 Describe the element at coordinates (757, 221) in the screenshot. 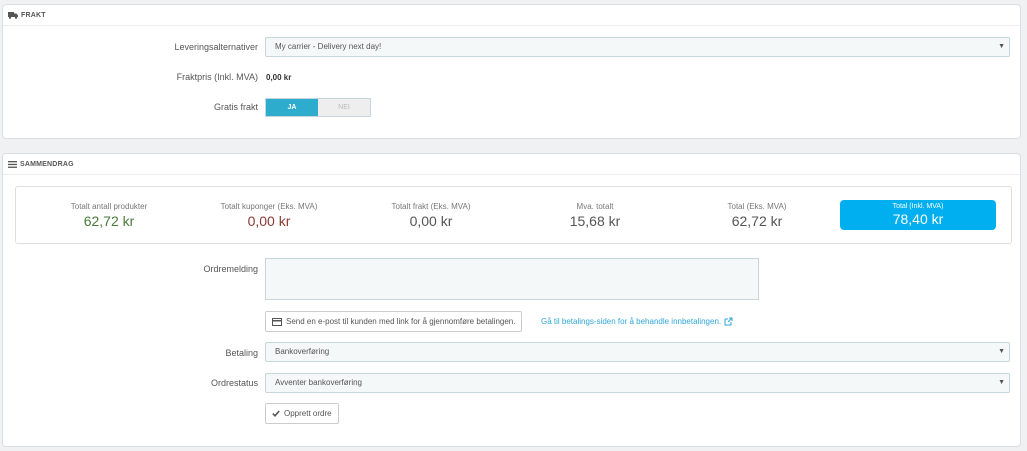

I see `total-excl-vat-value: 62,72 kr` at that location.